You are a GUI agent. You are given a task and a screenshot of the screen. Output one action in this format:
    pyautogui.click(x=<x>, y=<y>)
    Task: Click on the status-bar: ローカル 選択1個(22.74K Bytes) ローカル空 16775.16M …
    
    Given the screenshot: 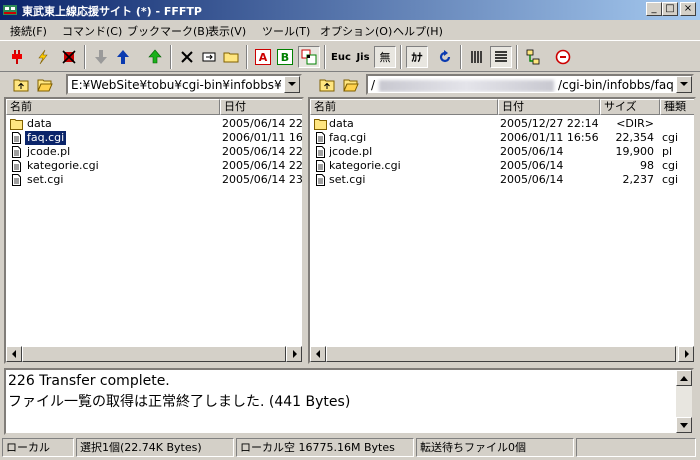 What is the action you would take?
    pyautogui.click(x=350, y=448)
    